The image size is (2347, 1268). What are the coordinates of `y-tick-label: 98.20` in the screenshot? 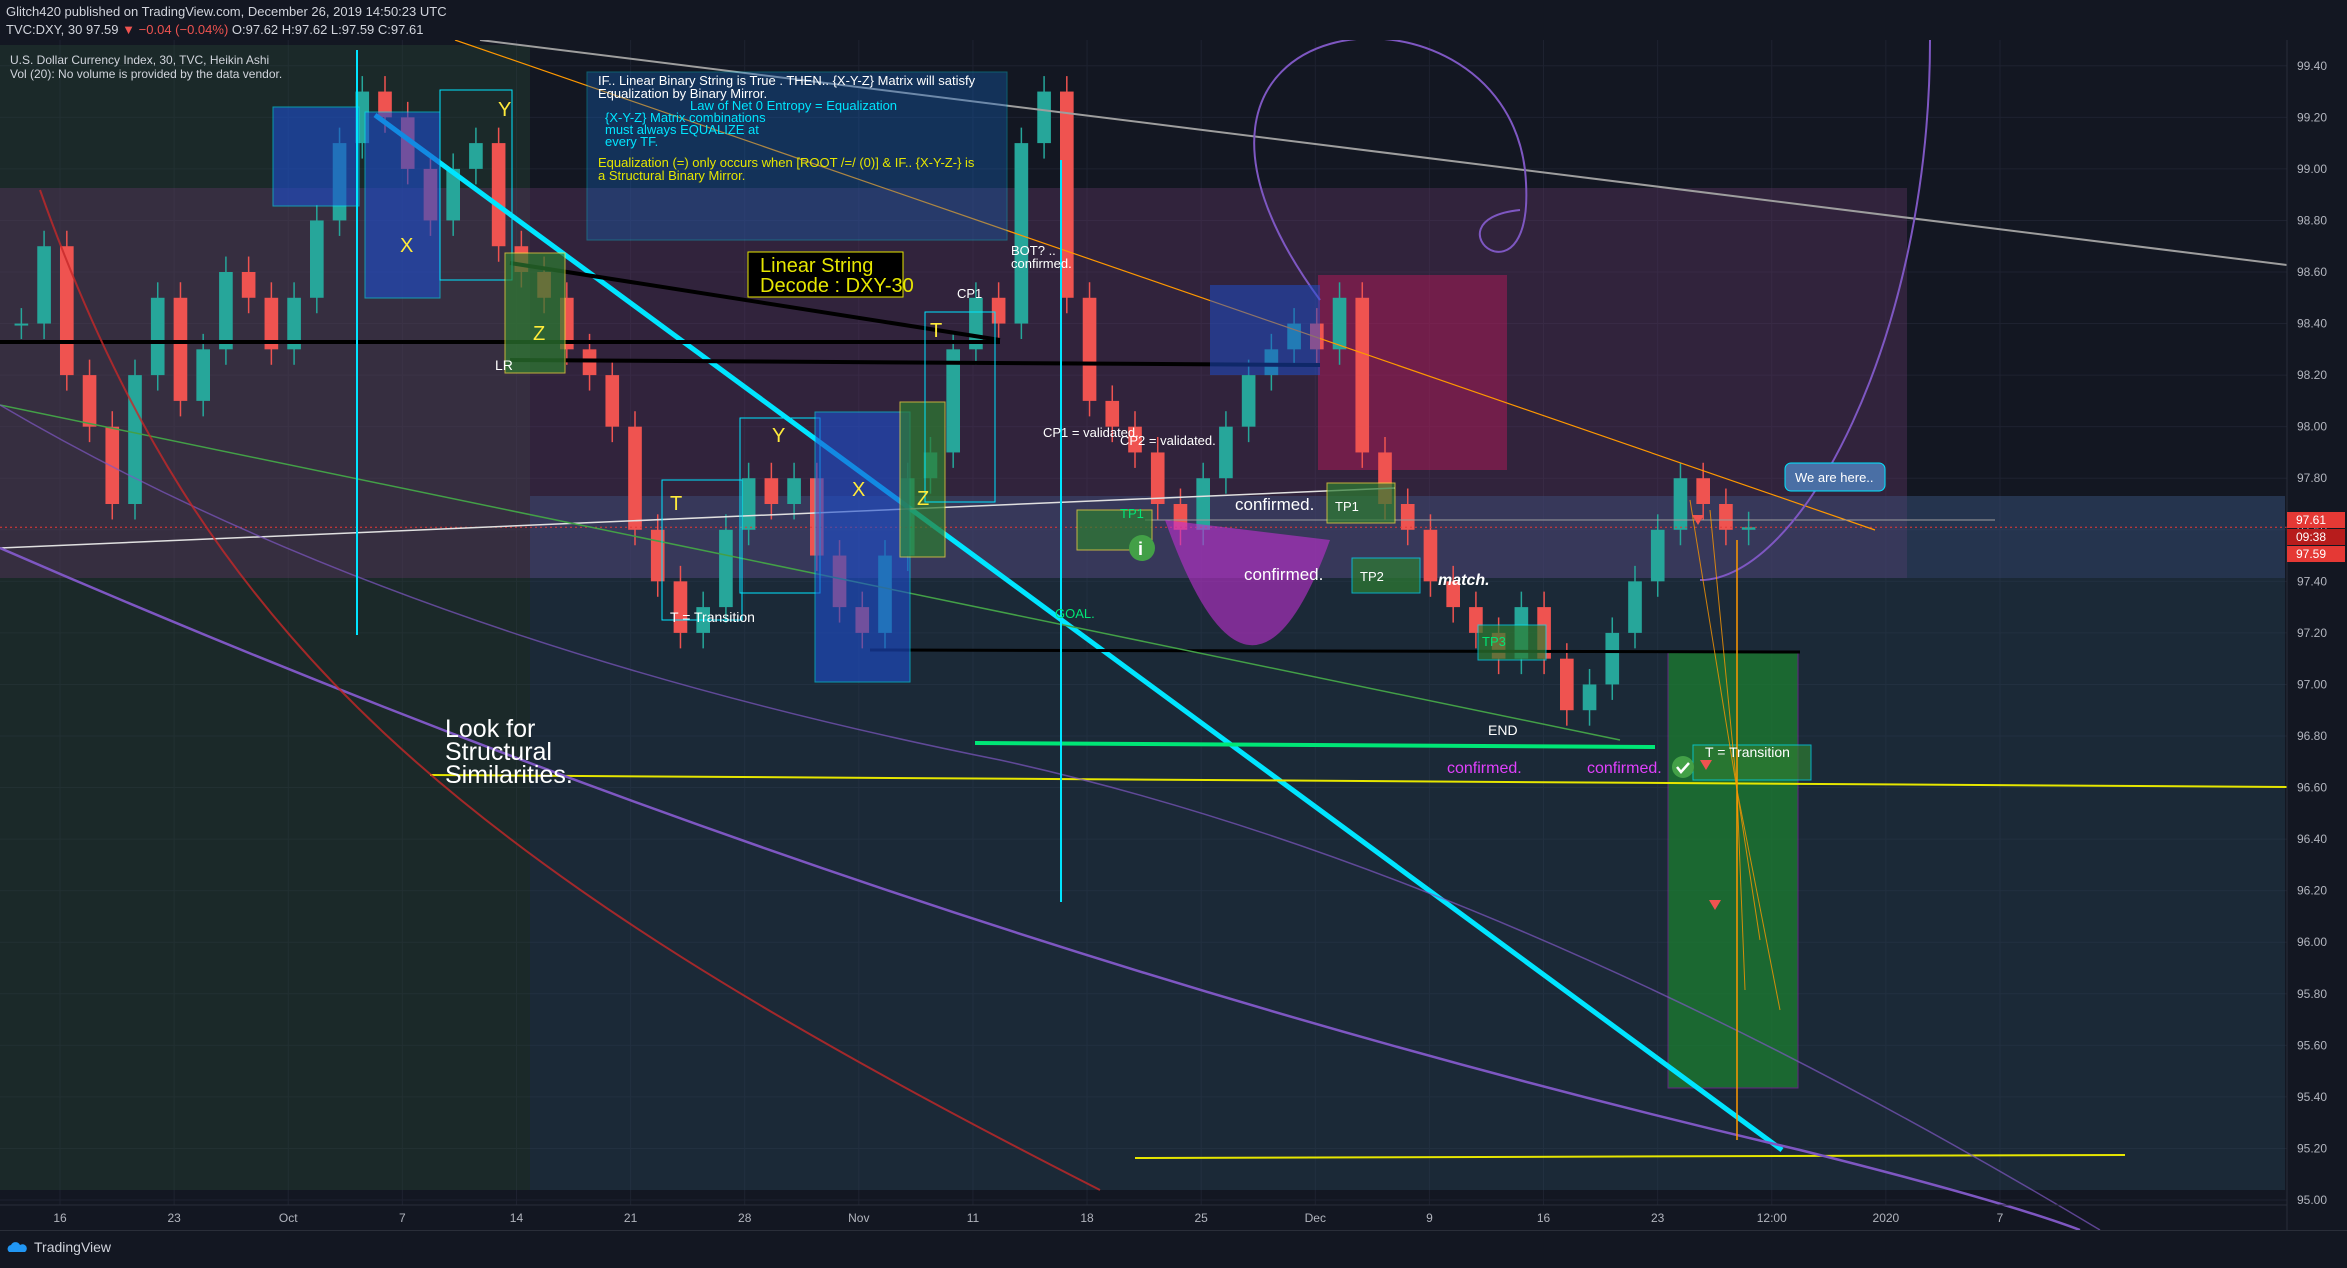 It's located at (2312, 375).